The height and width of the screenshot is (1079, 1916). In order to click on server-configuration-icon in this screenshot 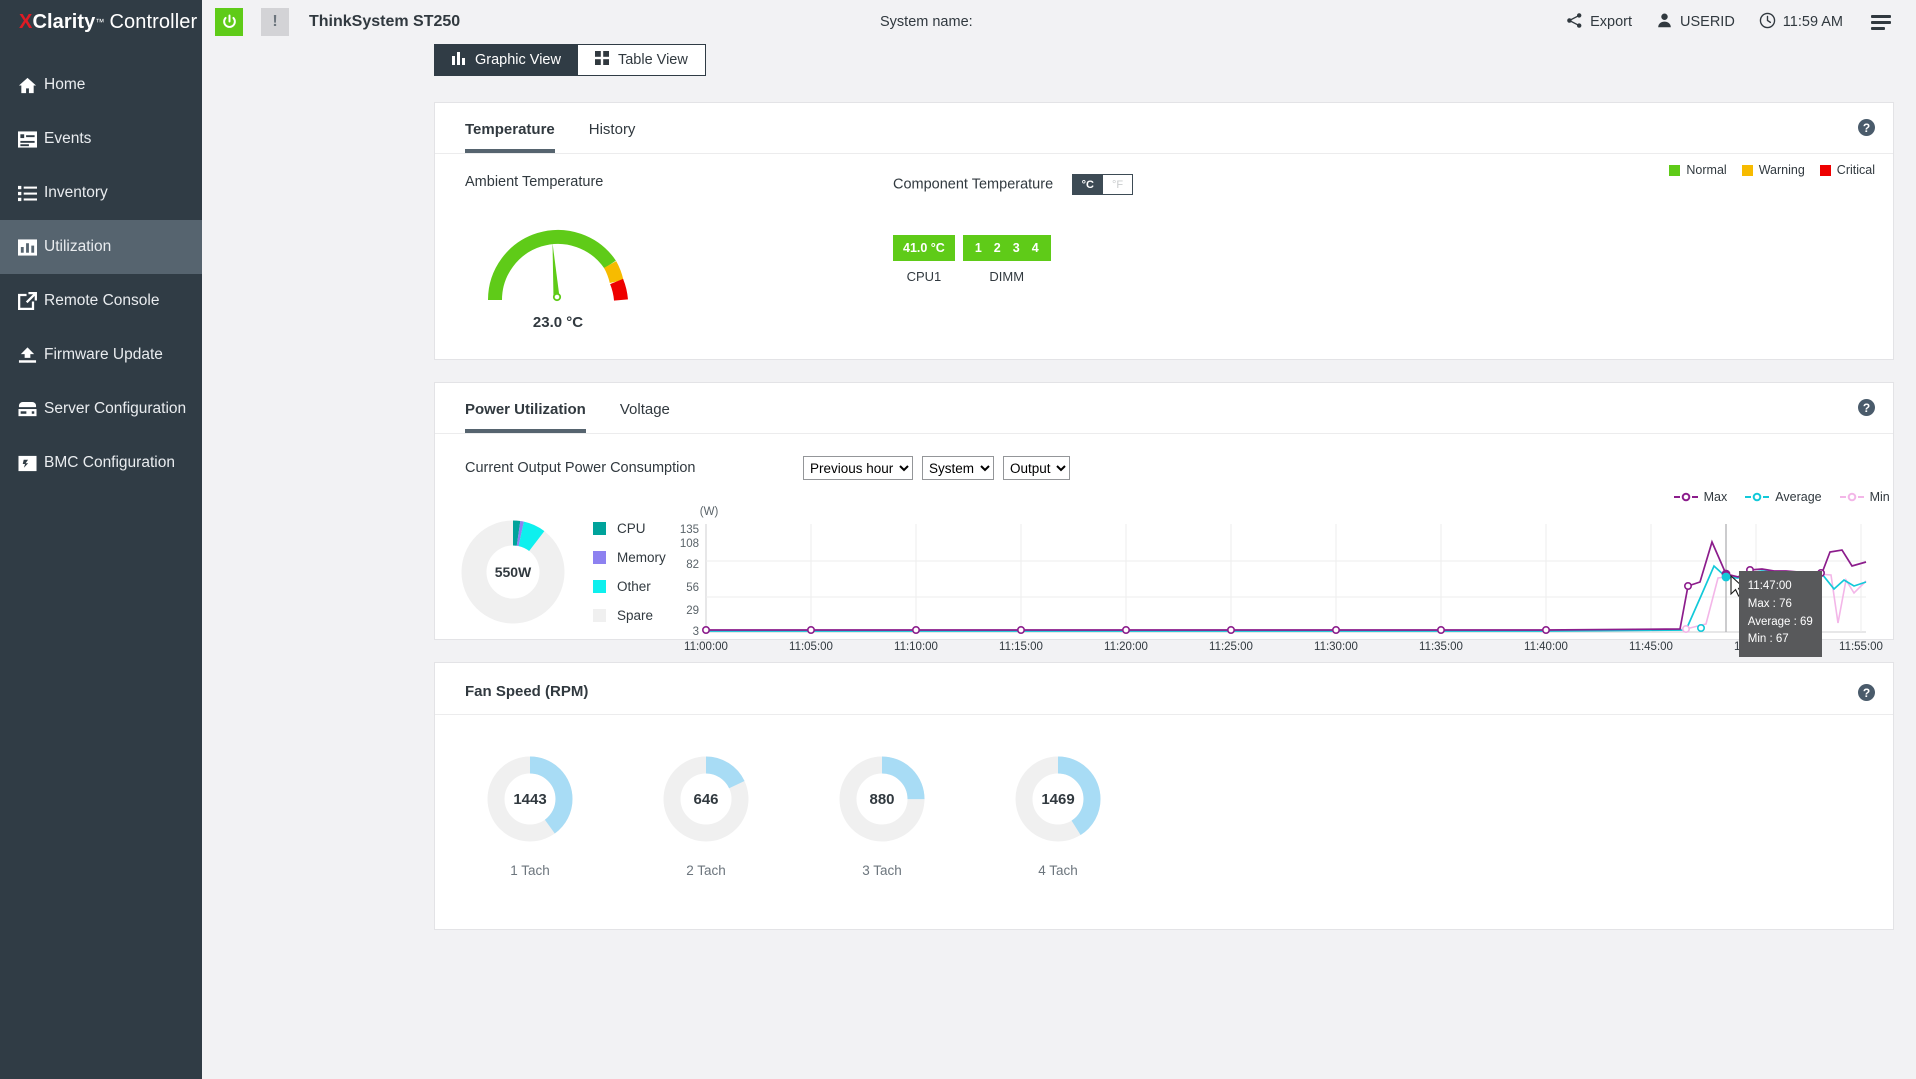, I will do `click(27, 409)`.